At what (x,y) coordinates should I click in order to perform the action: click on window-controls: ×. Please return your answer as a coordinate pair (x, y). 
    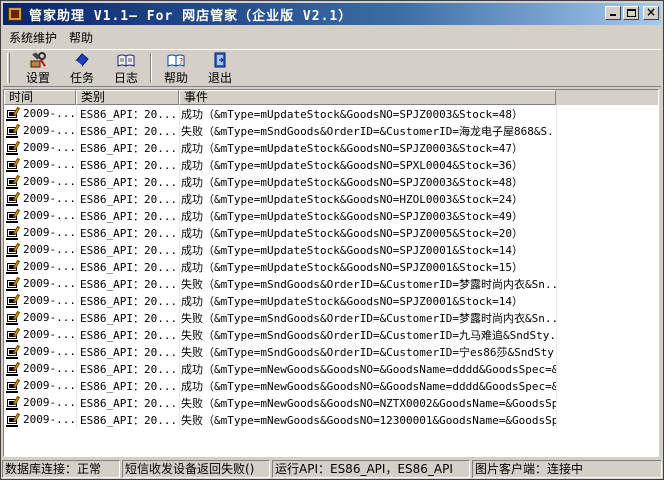
    Looking at the image, I should click on (632, 12).